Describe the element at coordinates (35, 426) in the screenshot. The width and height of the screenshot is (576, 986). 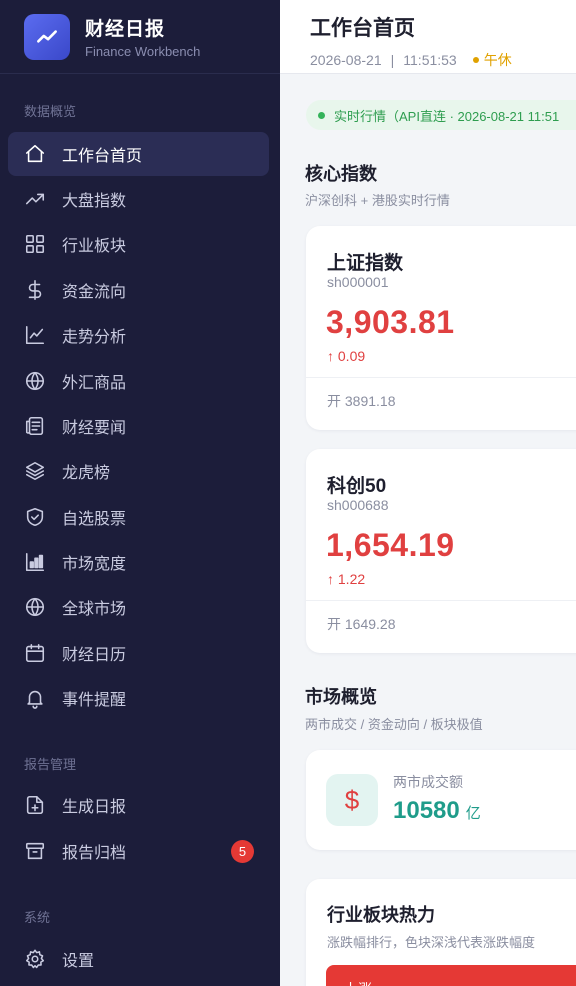
I see `newspaper-icon` at that location.